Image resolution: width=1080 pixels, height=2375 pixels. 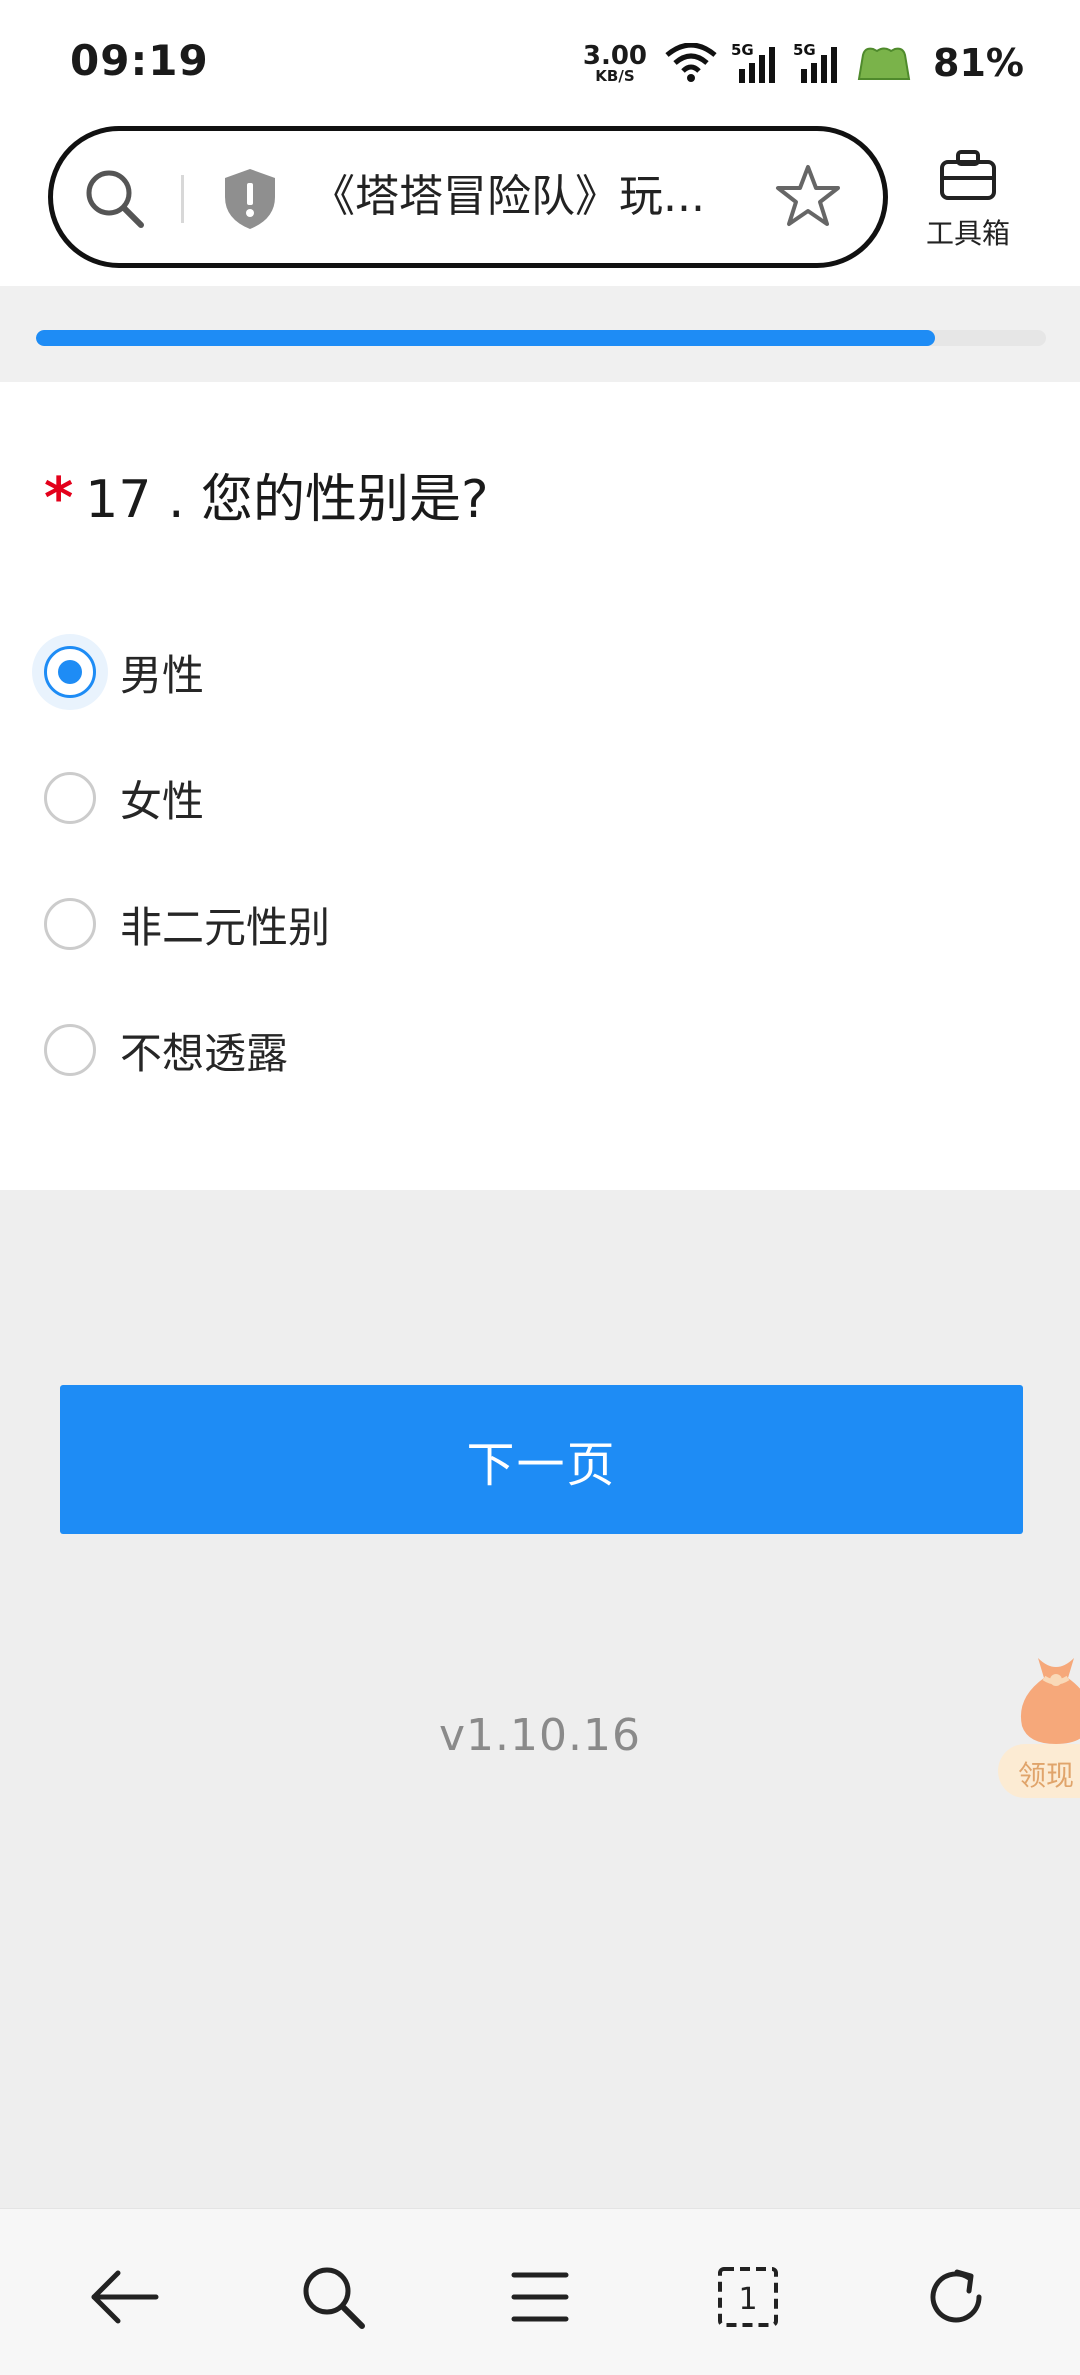 What do you see at coordinates (615, 75) in the screenshot?
I see `network-speed-unit: KB/S` at bounding box center [615, 75].